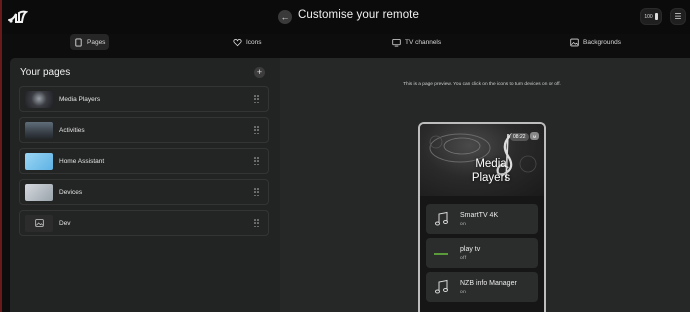 This screenshot has height=312, width=690. I want to click on device-card-nzb: NZB info Manager on, so click(482, 287).